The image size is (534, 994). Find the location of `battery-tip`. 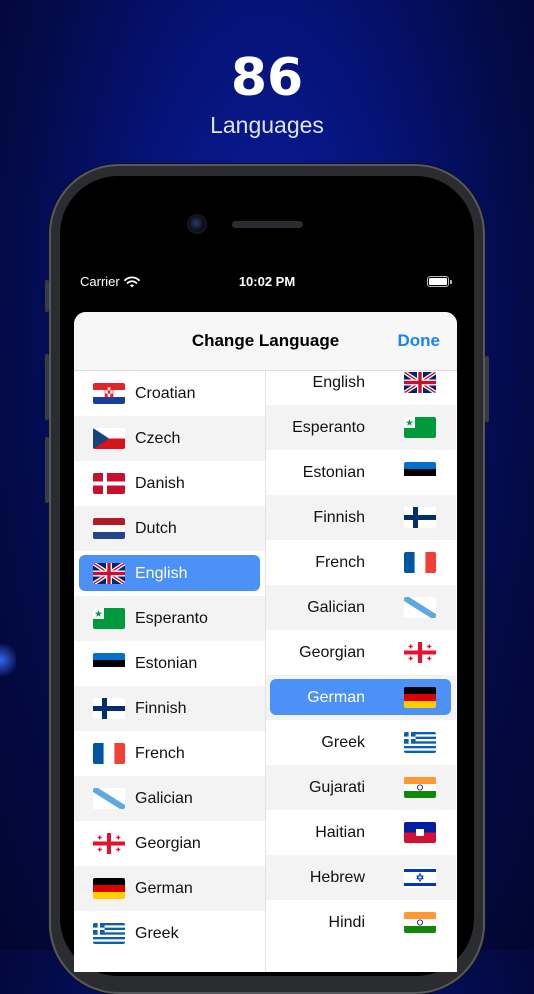

battery-tip is located at coordinates (451, 282).